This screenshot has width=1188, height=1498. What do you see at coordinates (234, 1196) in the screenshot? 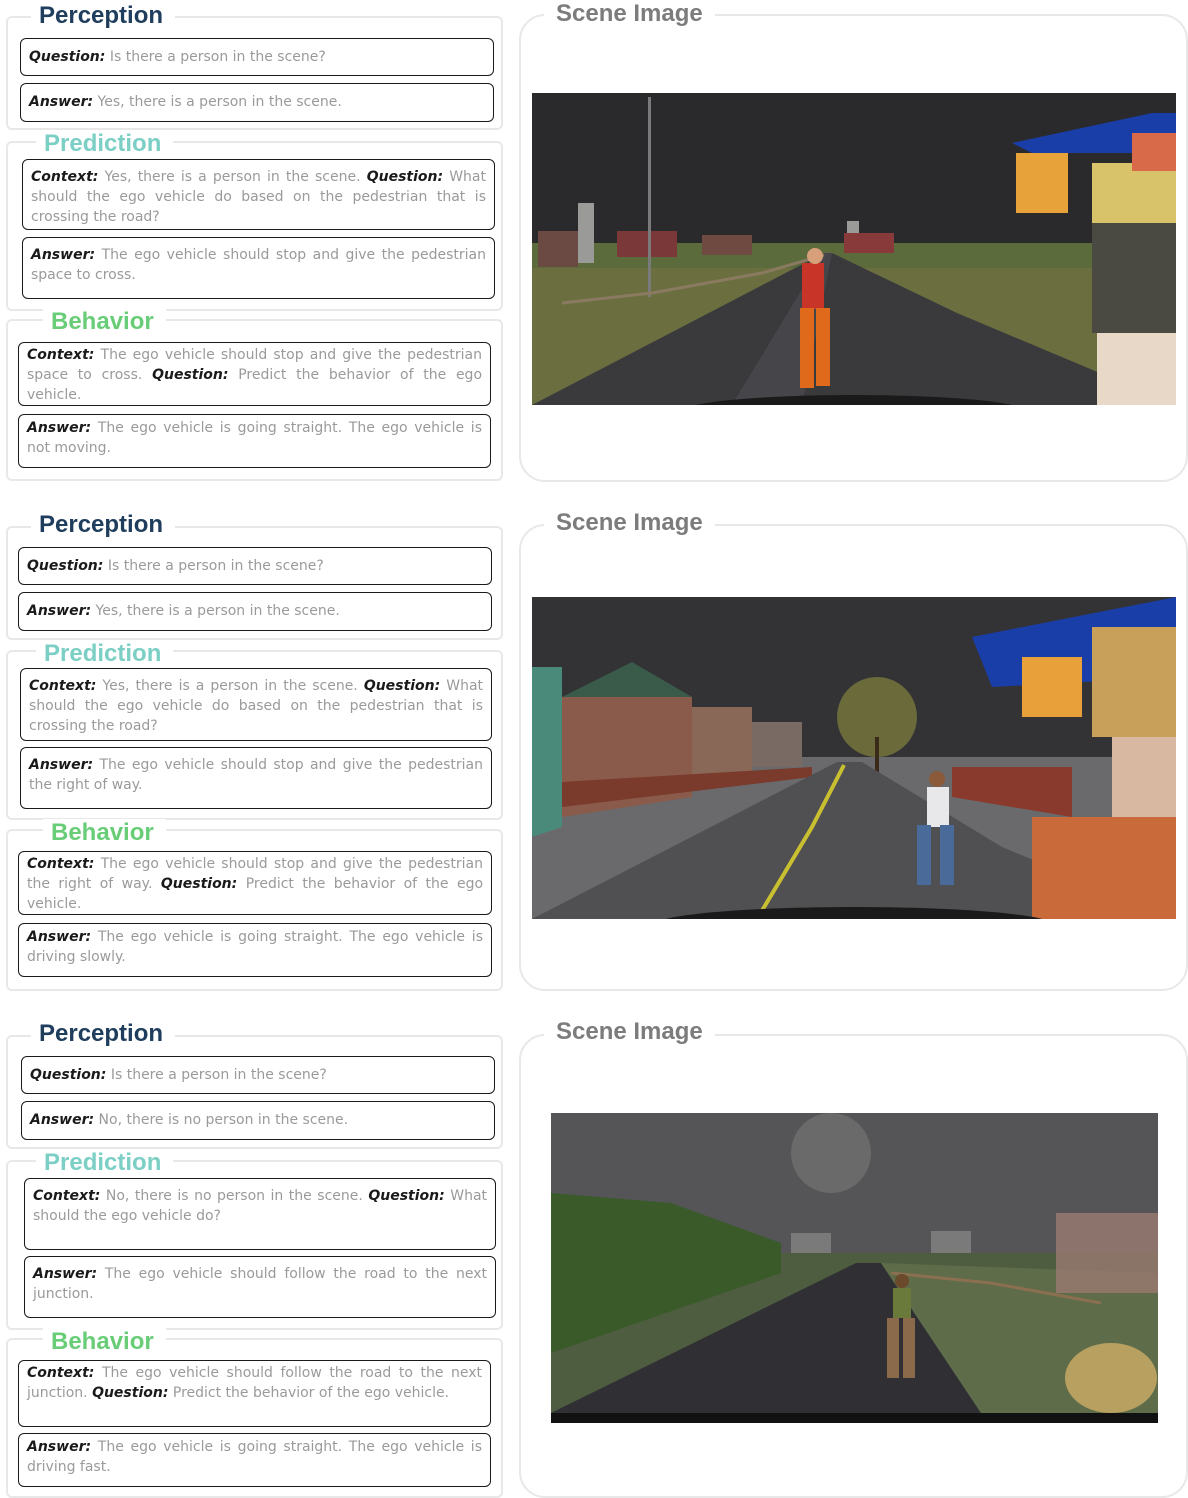
I see `context-text: No, there is no person in the scene.` at bounding box center [234, 1196].